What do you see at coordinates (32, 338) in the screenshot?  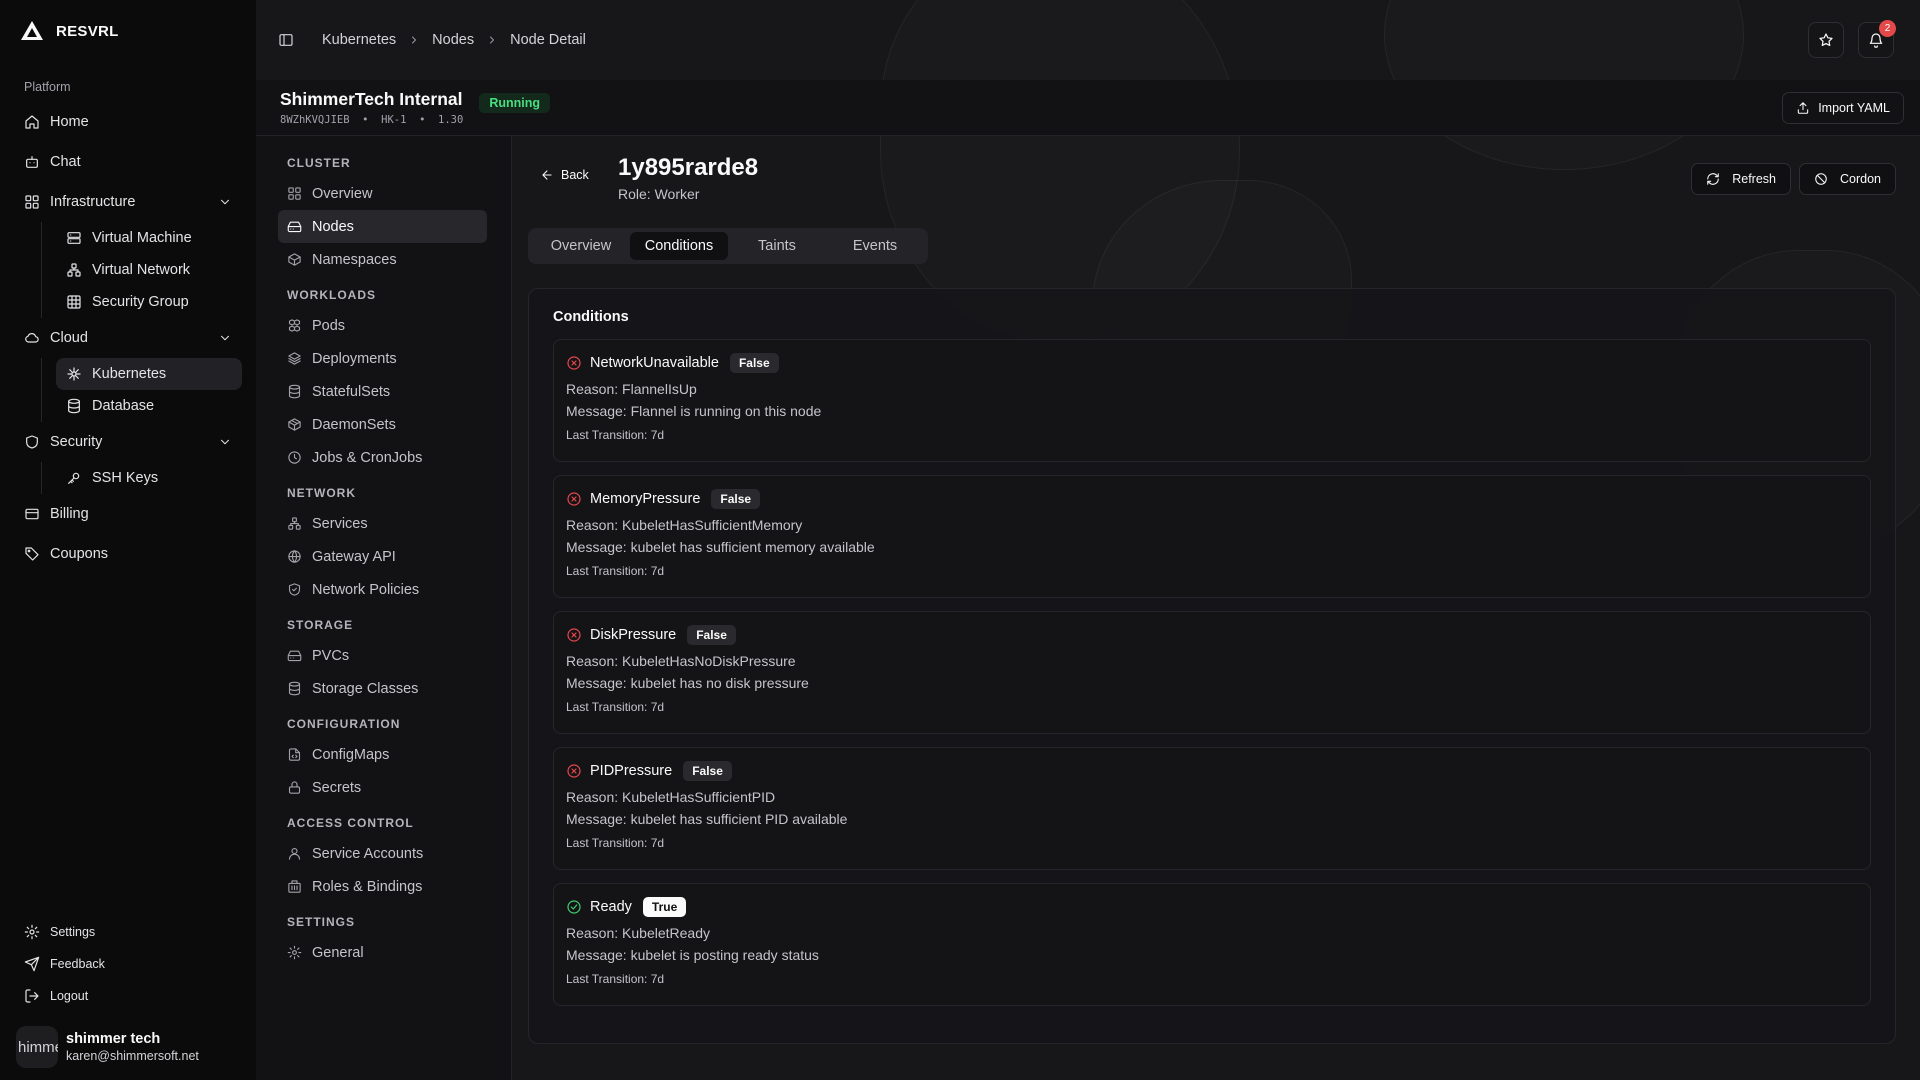 I see `cloud-icon` at bounding box center [32, 338].